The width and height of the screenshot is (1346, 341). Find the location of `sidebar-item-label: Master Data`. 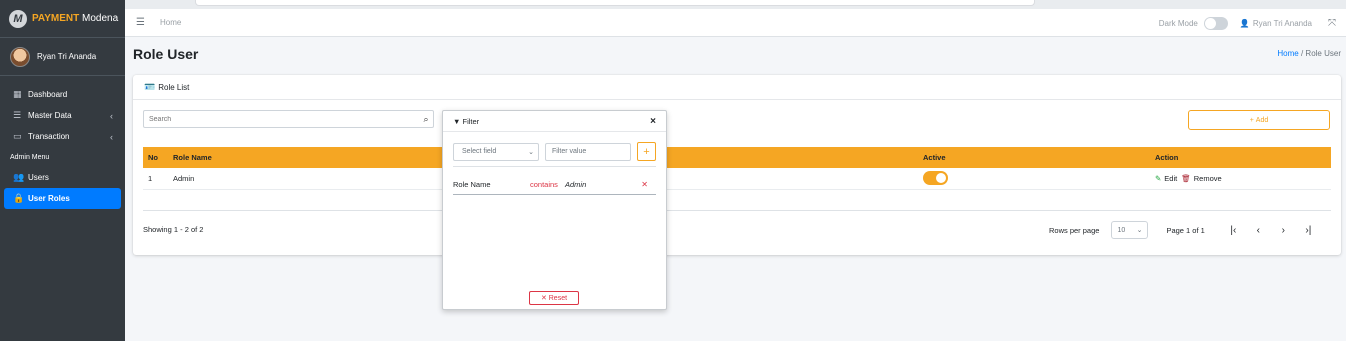

sidebar-item-label: Master Data is located at coordinates (50, 115).